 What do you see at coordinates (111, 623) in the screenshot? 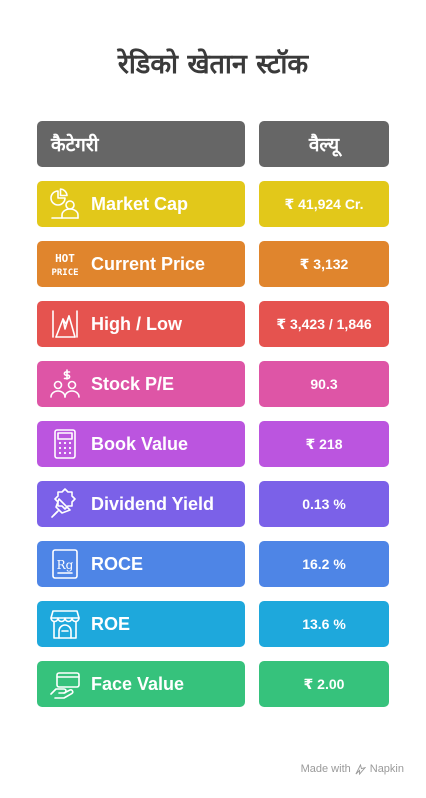
I see `row-label: ROE` at bounding box center [111, 623].